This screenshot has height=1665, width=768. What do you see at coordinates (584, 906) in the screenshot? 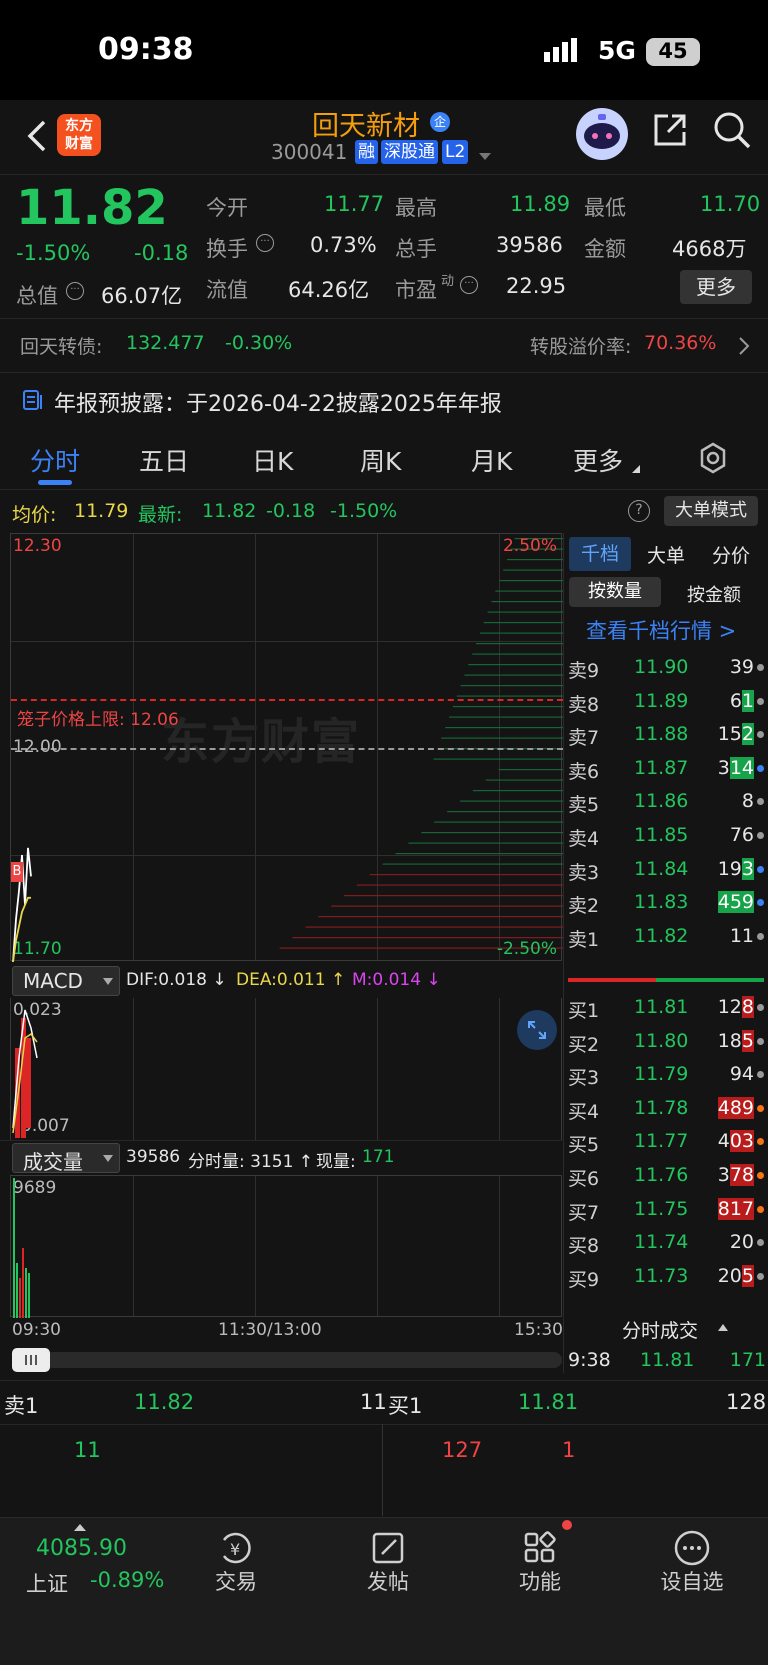
I see `ask-level-label: 卖2` at bounding box center [584, 906].